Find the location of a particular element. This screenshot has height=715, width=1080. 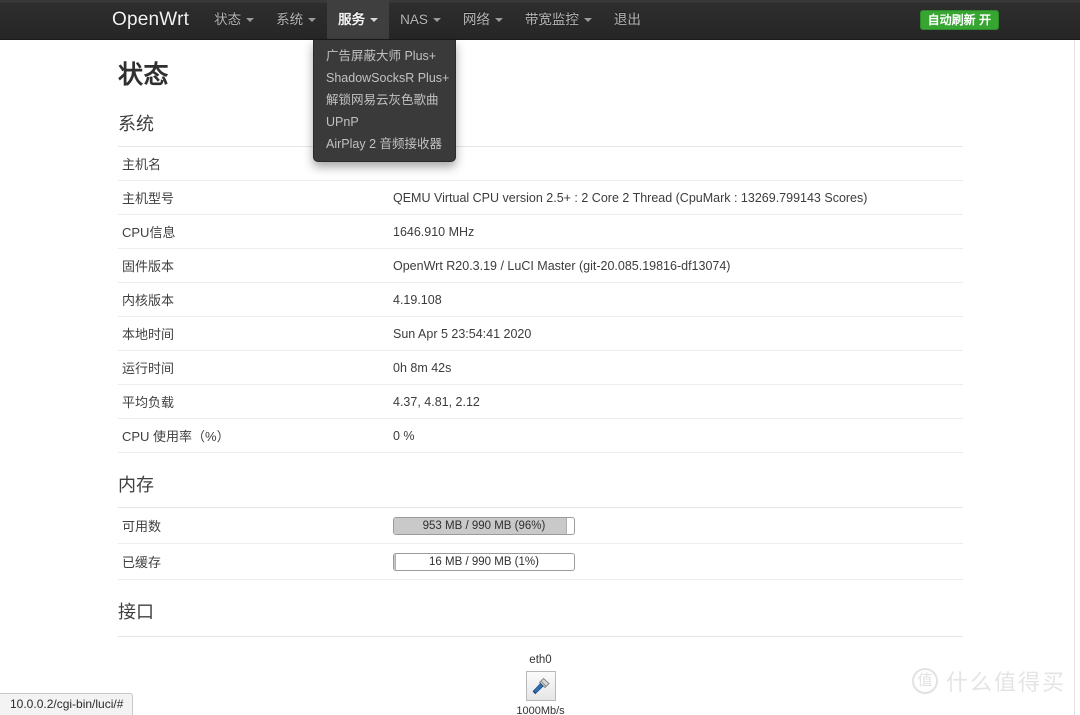

dropdown-item-shadowsocksr: ShadowSocksR Plus+ is located at coordinates (384, 78).